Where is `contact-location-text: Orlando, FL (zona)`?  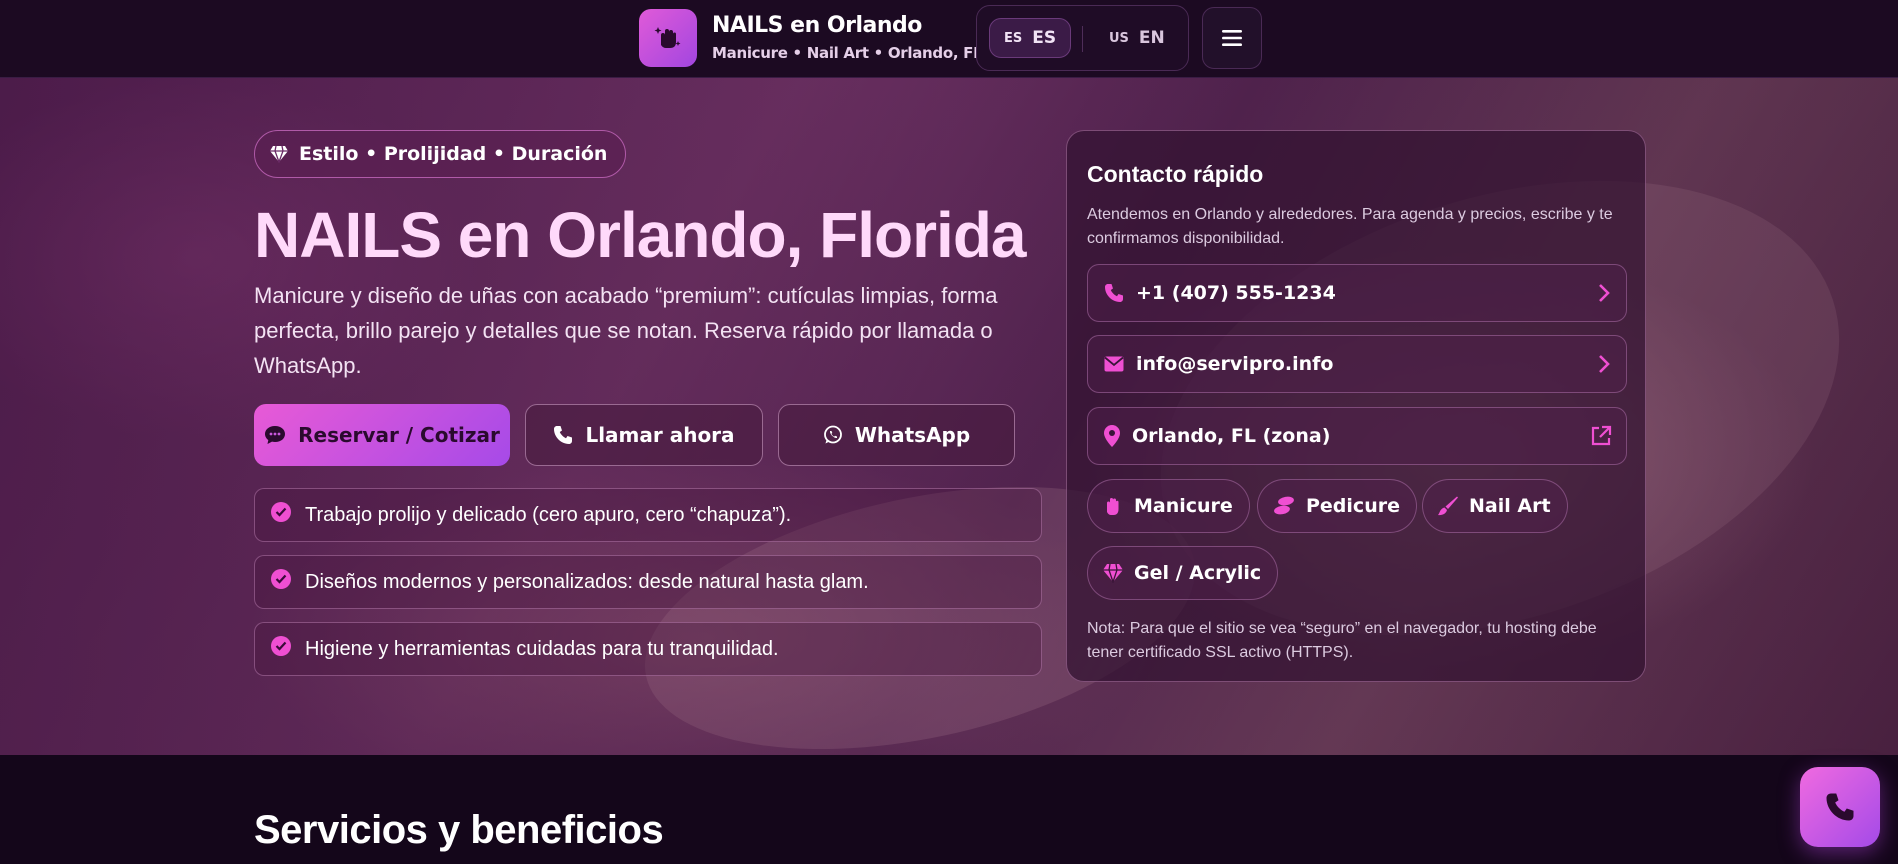 contact-location-text: Orlando, FL (zona) is located at coordinates (1231, 436).